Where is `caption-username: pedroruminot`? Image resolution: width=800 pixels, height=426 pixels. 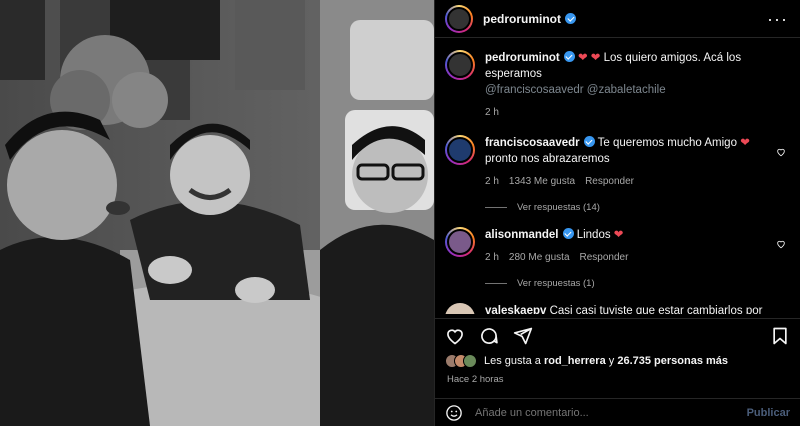 caption-username: pedroruminot is located at coordinates (522, 58).